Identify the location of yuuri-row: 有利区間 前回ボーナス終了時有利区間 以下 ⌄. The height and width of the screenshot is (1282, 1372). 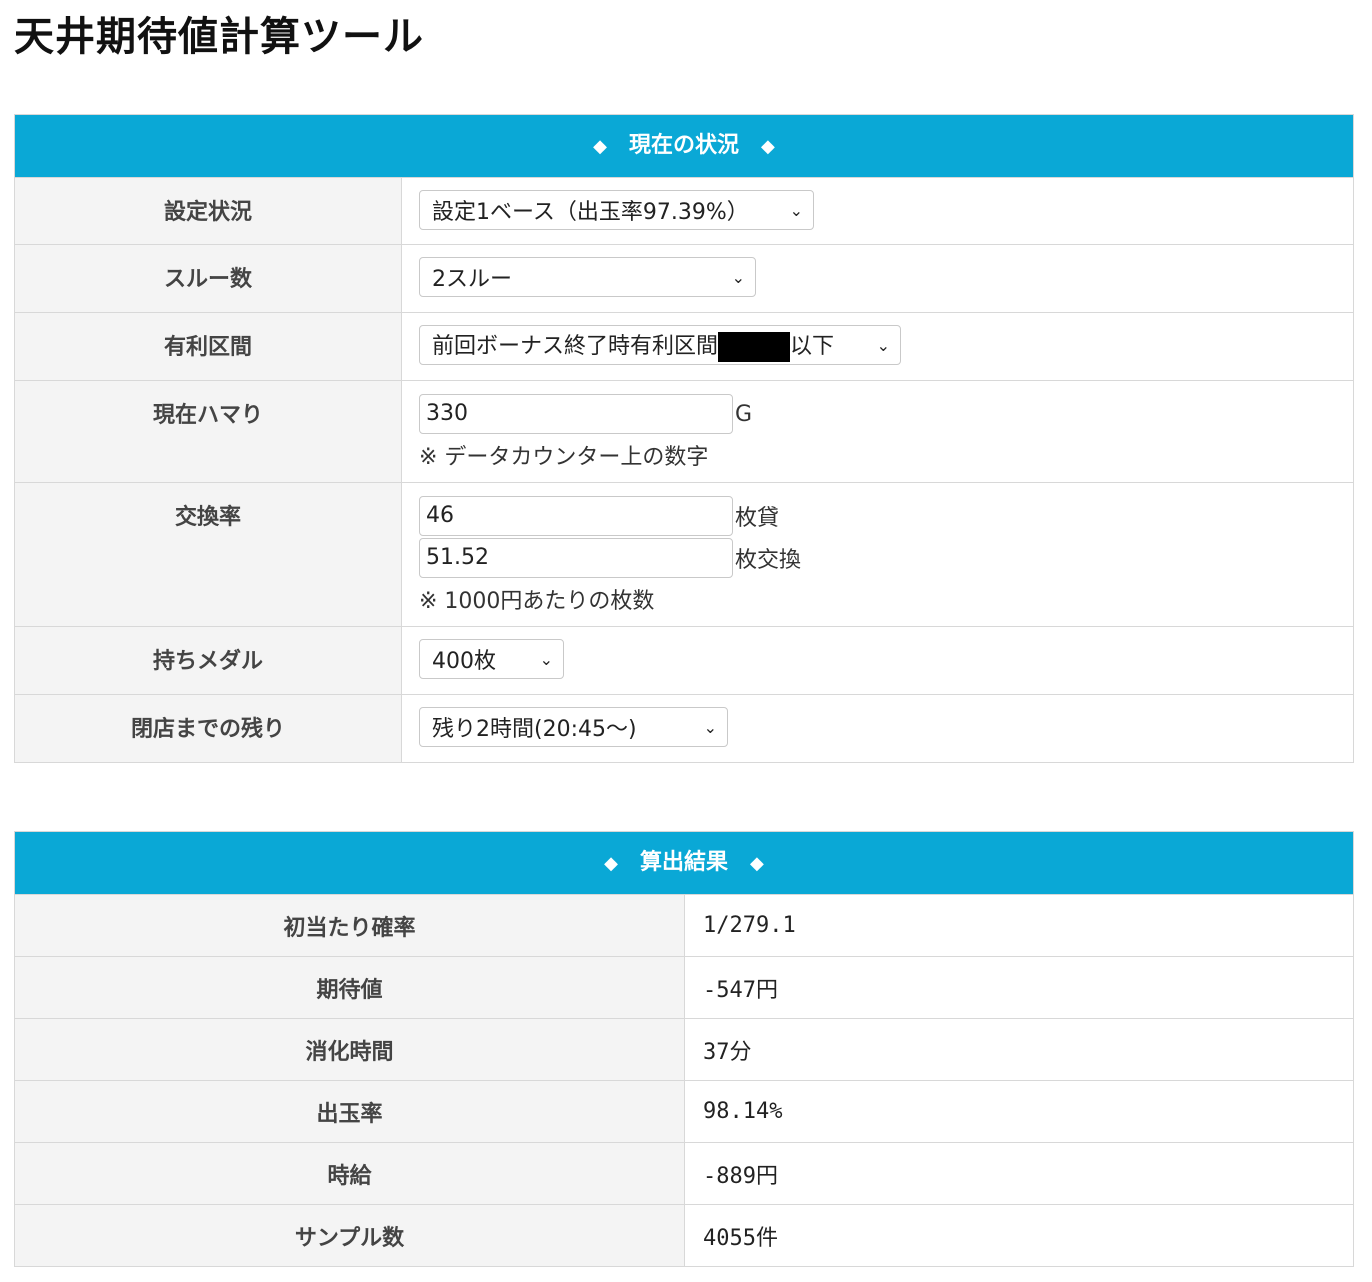
(684, 346).